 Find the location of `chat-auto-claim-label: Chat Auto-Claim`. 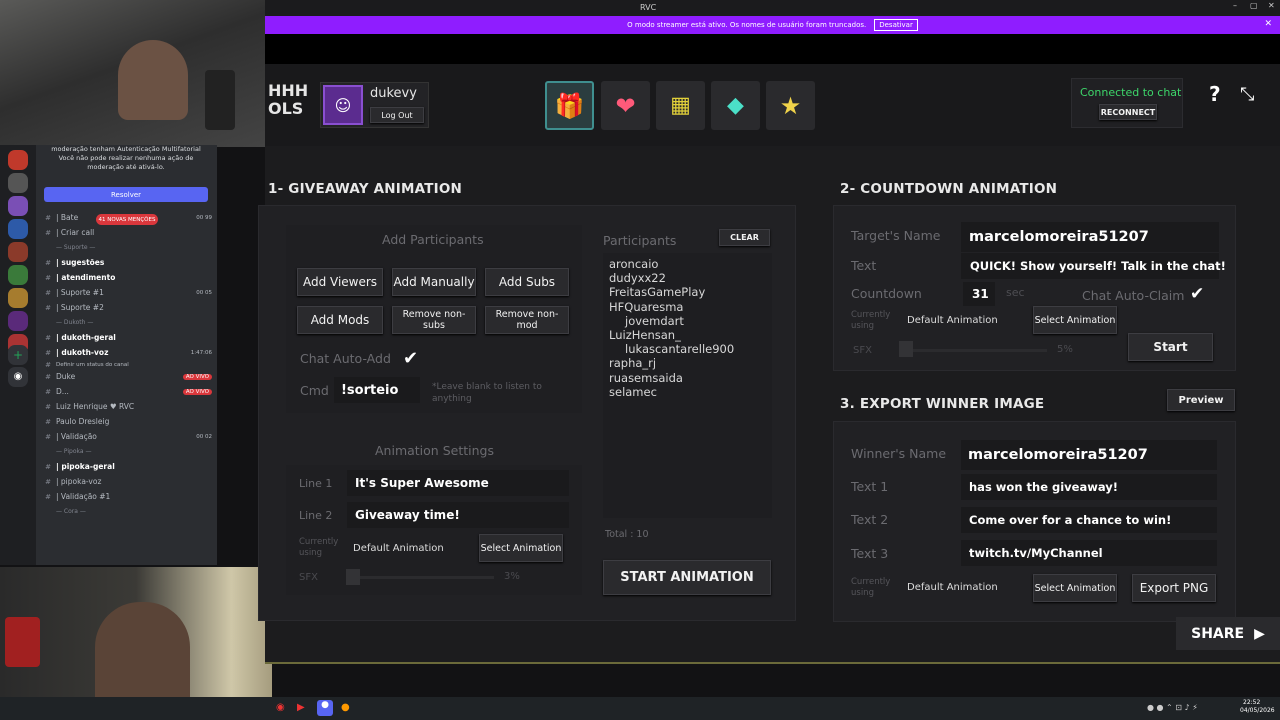

chat-auto-claim-label: Chat Auto-Claim is located at coordinates (1133, 295).